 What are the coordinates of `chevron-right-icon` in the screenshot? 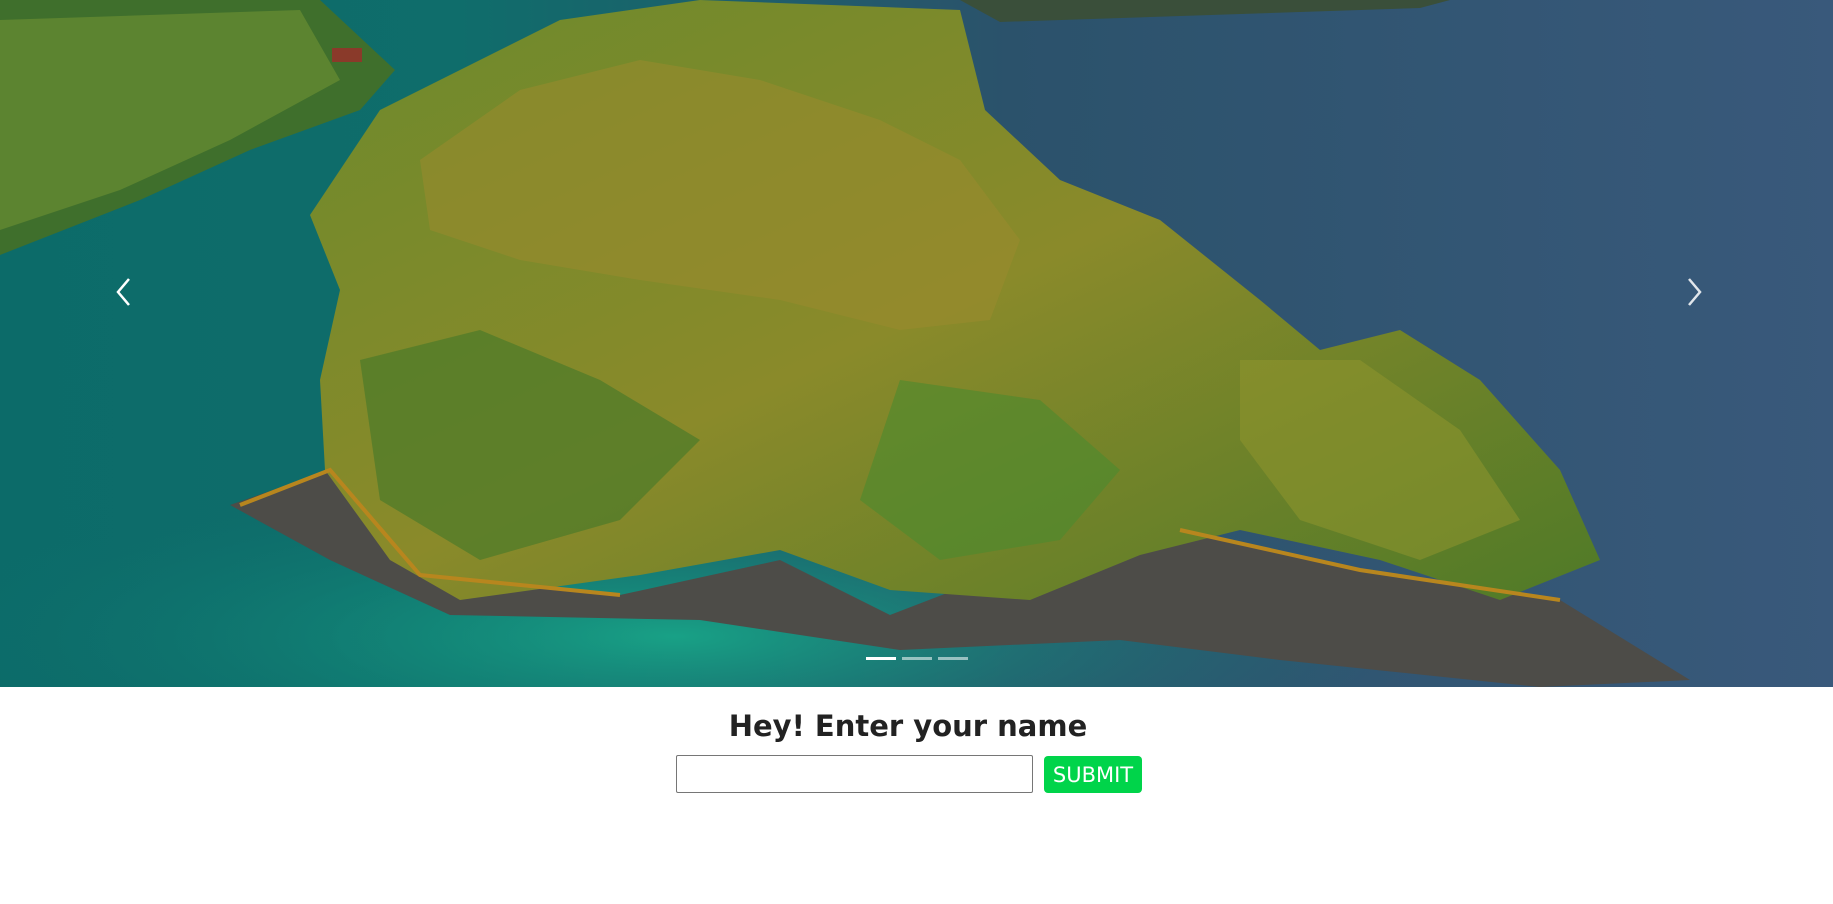 It's located at (1695, 292).